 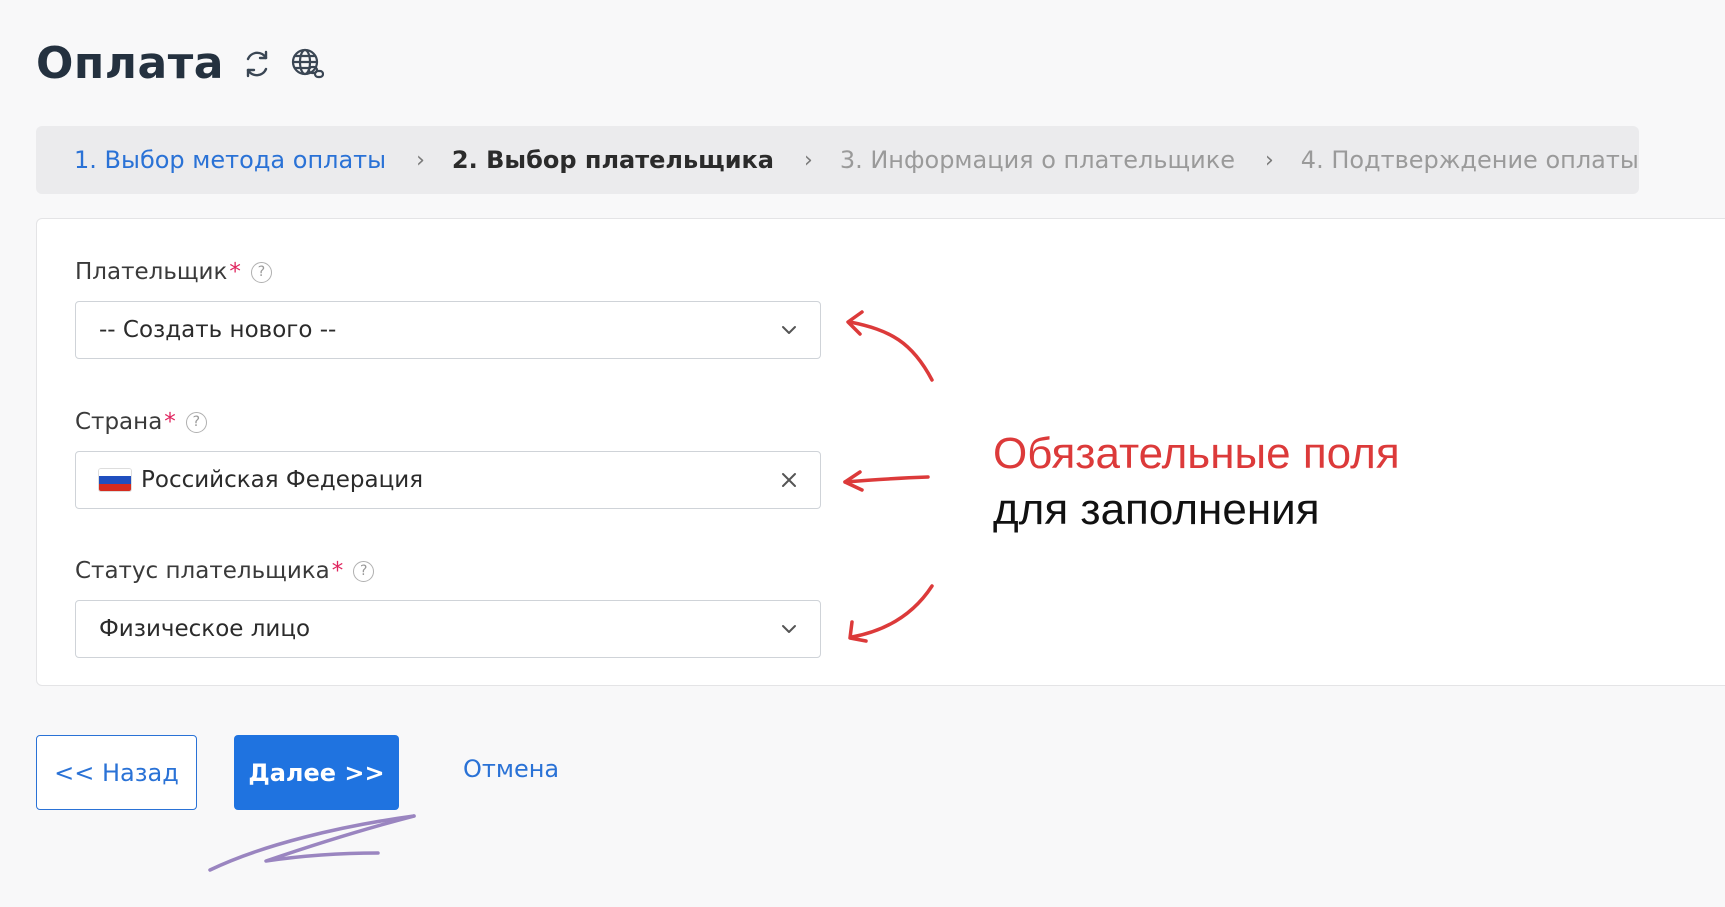 I want to click on country-select: Российская Федерация, so click(x=448, y=480).